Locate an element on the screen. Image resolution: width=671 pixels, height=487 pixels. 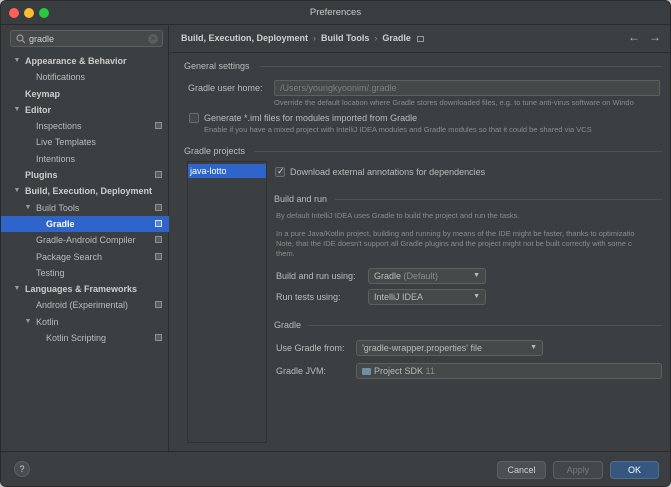
ok-button: OK is located at coordinates (634, 470).